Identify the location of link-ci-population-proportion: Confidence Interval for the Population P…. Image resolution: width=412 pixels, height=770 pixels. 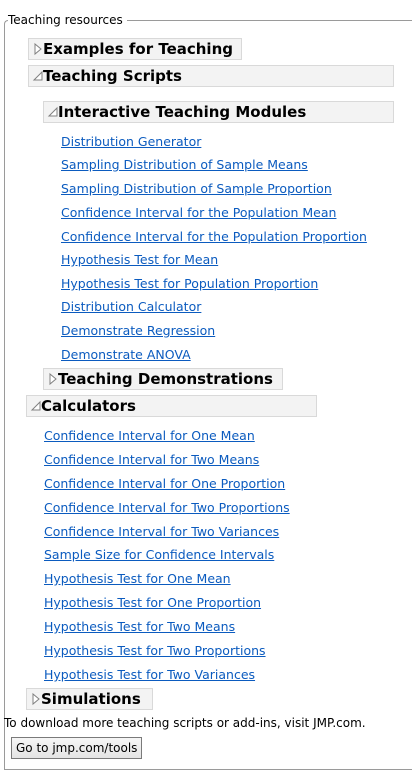
(214, 237).